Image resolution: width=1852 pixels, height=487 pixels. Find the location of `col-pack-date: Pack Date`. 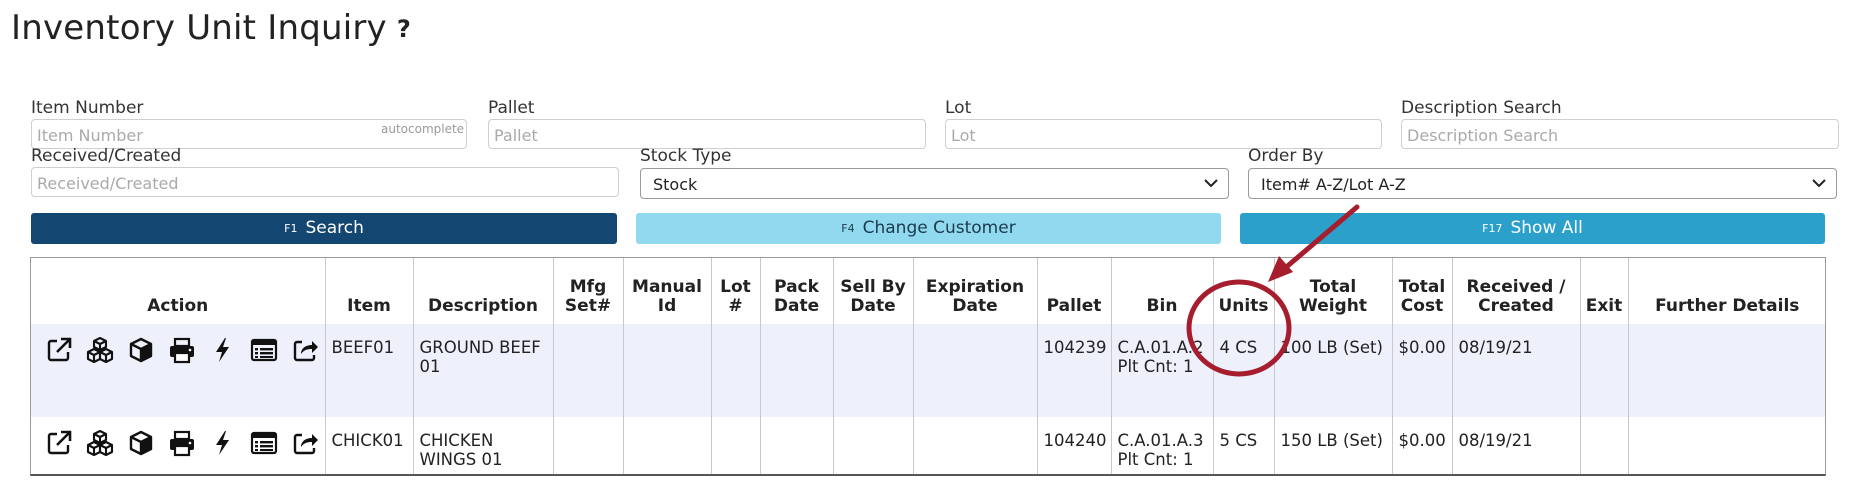

col-pack-date: Pack Date is located at coordinates (797, 291).